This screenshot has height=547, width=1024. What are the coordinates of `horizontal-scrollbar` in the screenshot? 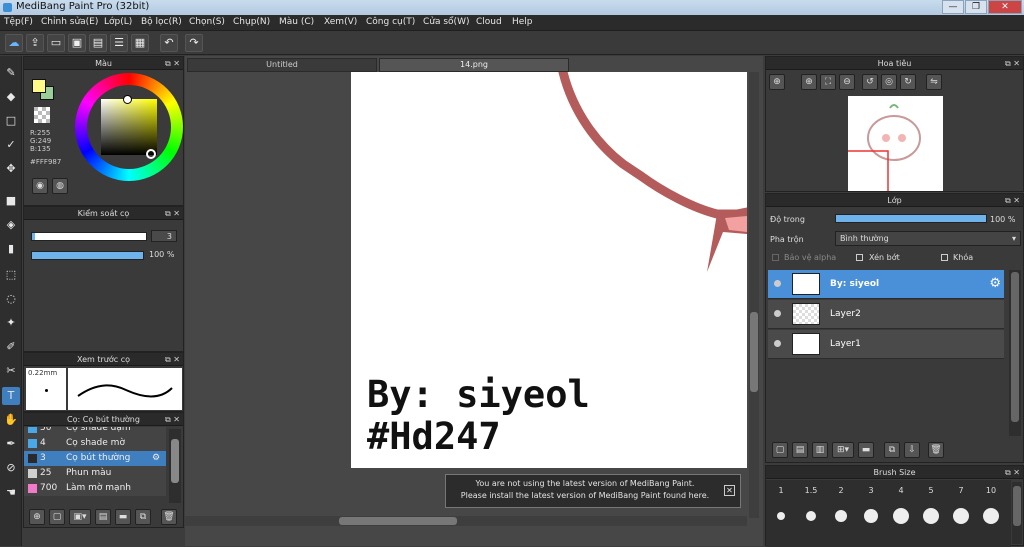 It's located at (466, 521).